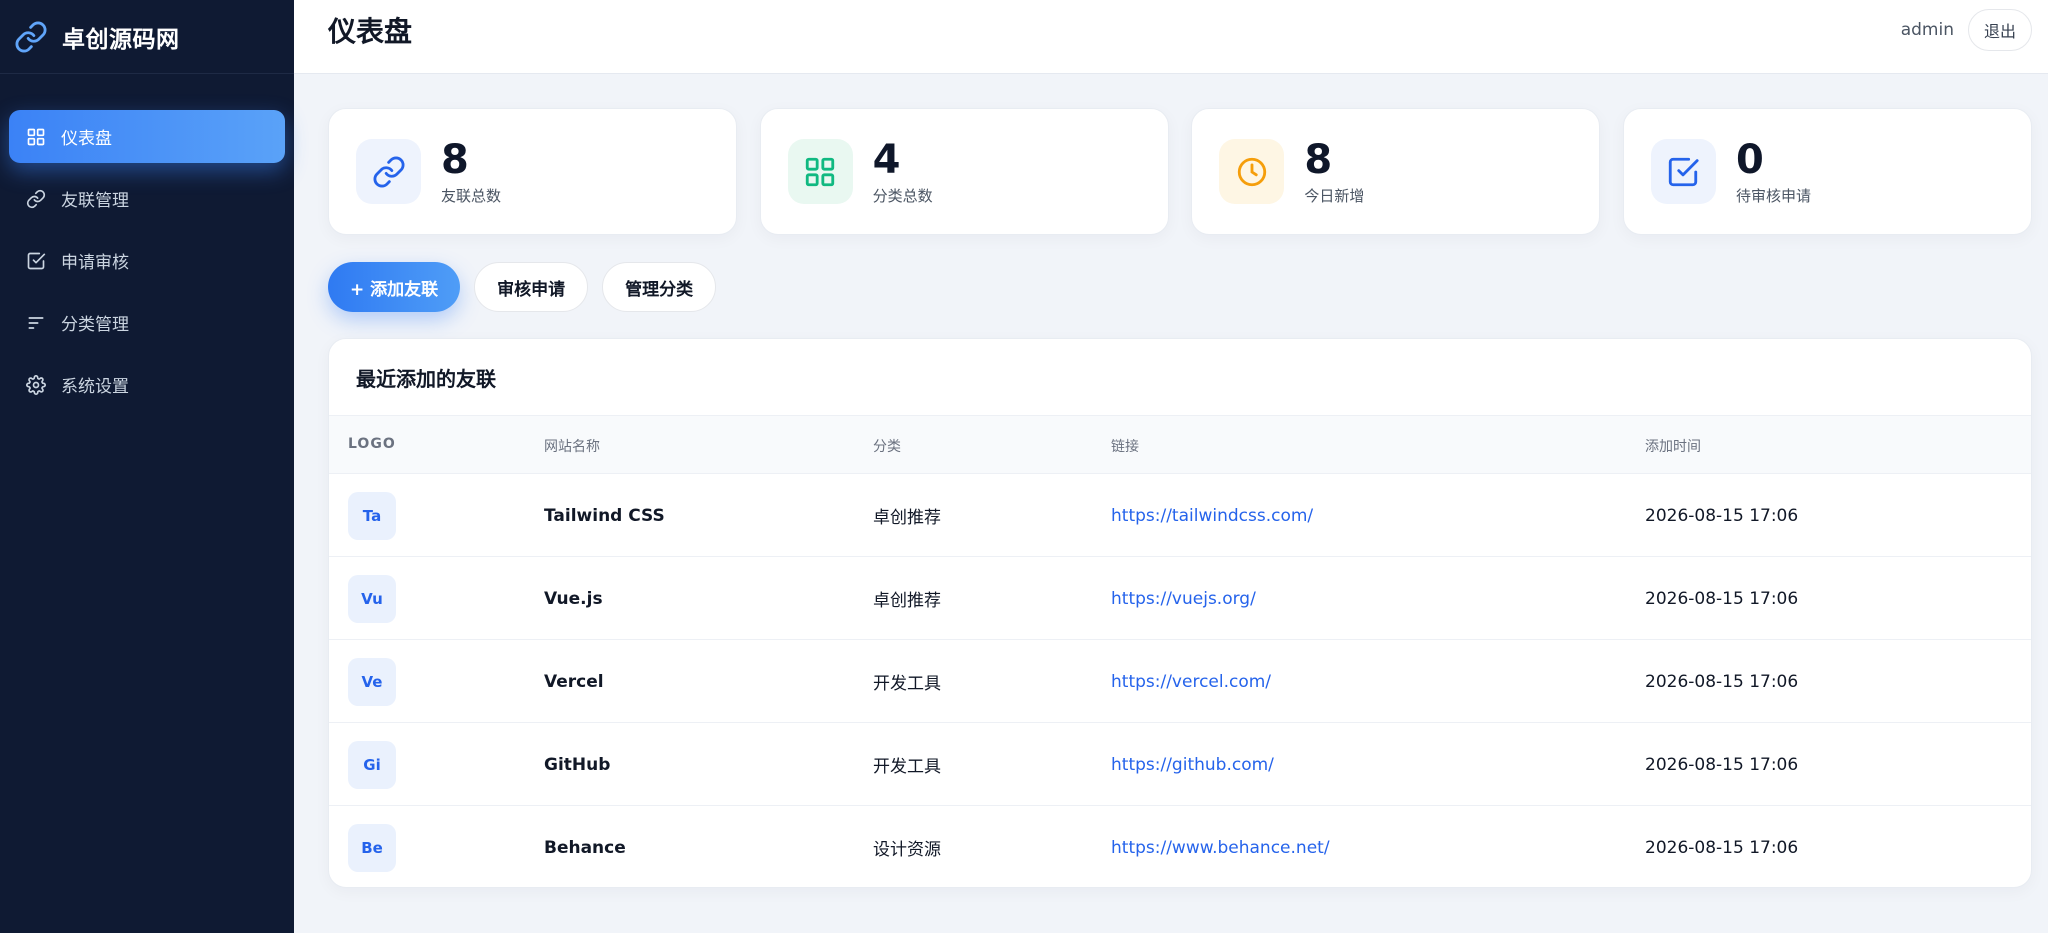 The width and height of the screenshot is (2048, 933). Describe the element at coordinates (1171, 37) in the screenshot. I see `header: 仪表盘 admin 退出` at that location.